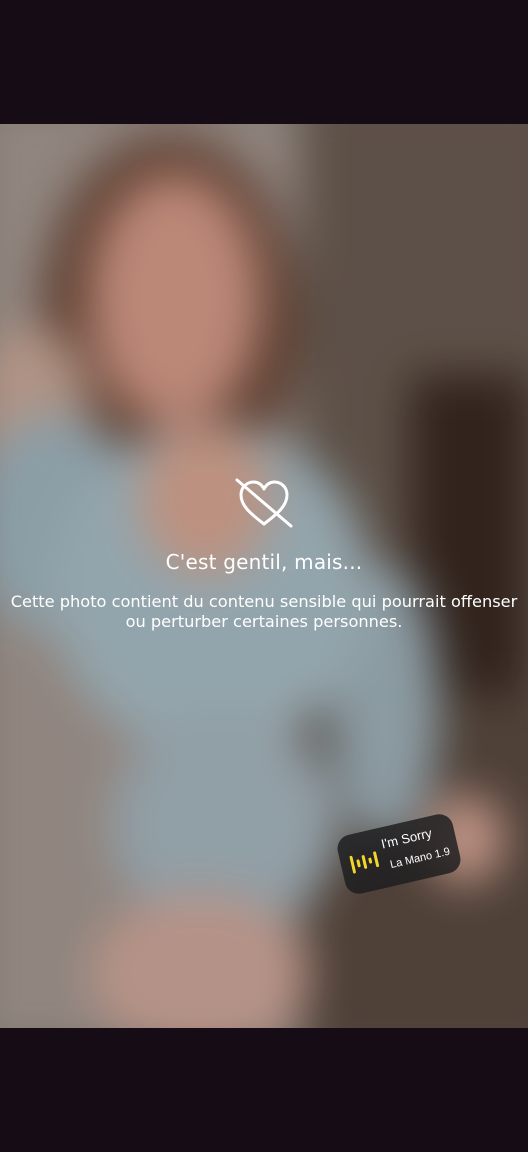 The image size is (528, 1152). I want to click on music-equalizer-icon, so click(366, 862).